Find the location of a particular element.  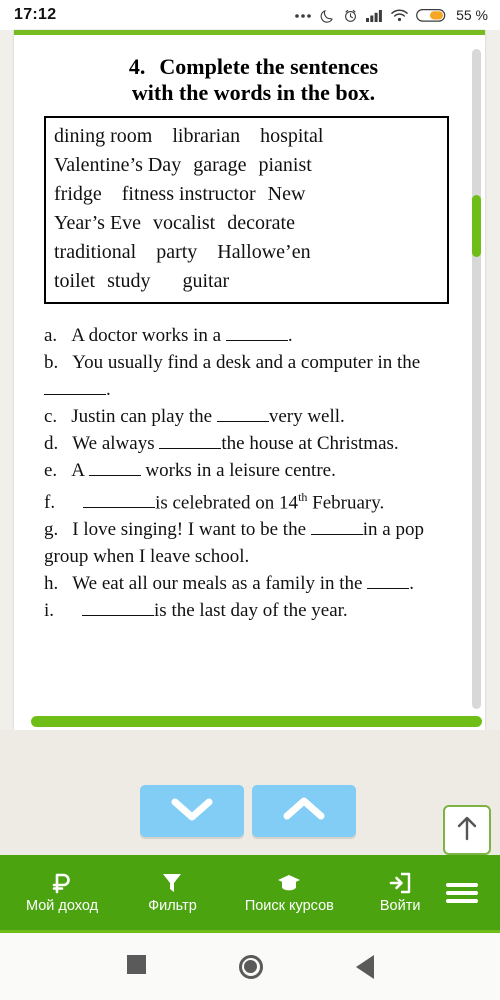

scroll-down-button is located at coordinates (192, 811).